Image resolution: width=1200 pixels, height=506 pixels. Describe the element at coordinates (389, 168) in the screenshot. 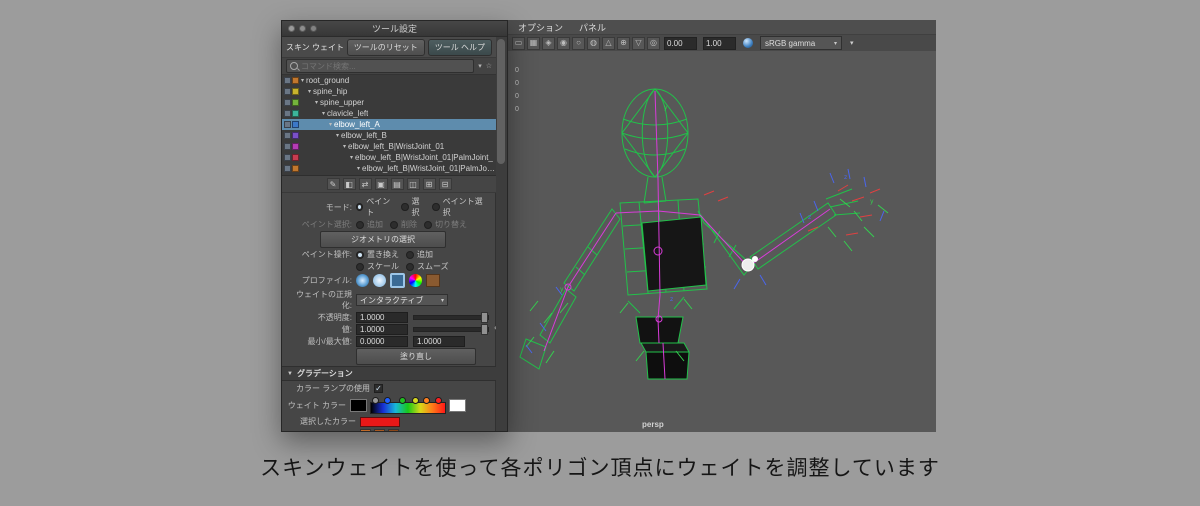

I see `tree-item: ▾ elbow_left_B|WristJoint_01|PalmJoint|_` at that location.